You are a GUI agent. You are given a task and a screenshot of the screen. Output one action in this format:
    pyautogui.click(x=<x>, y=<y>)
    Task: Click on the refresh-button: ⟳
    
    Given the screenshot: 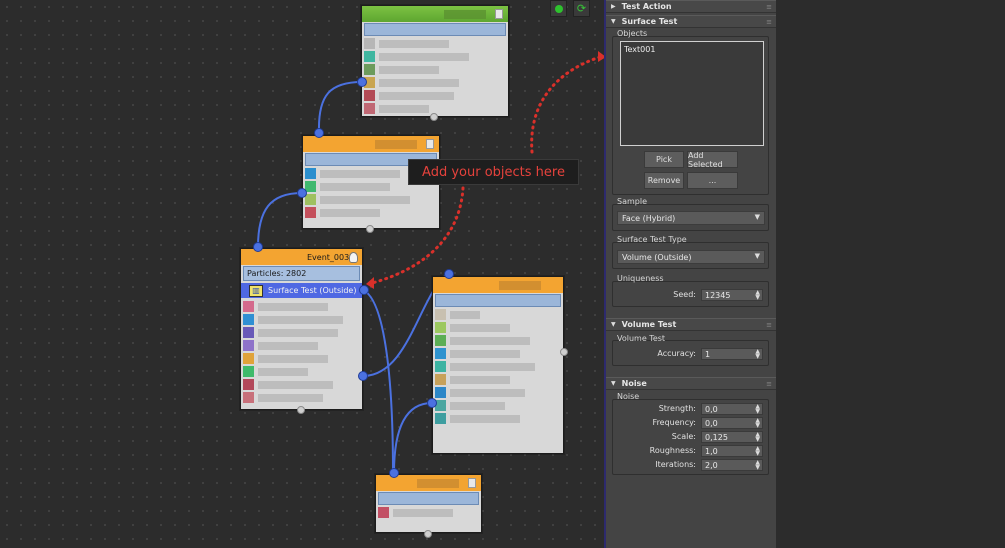 What is the action you would take?
    pyautogui.click(x=581, y=8)
    